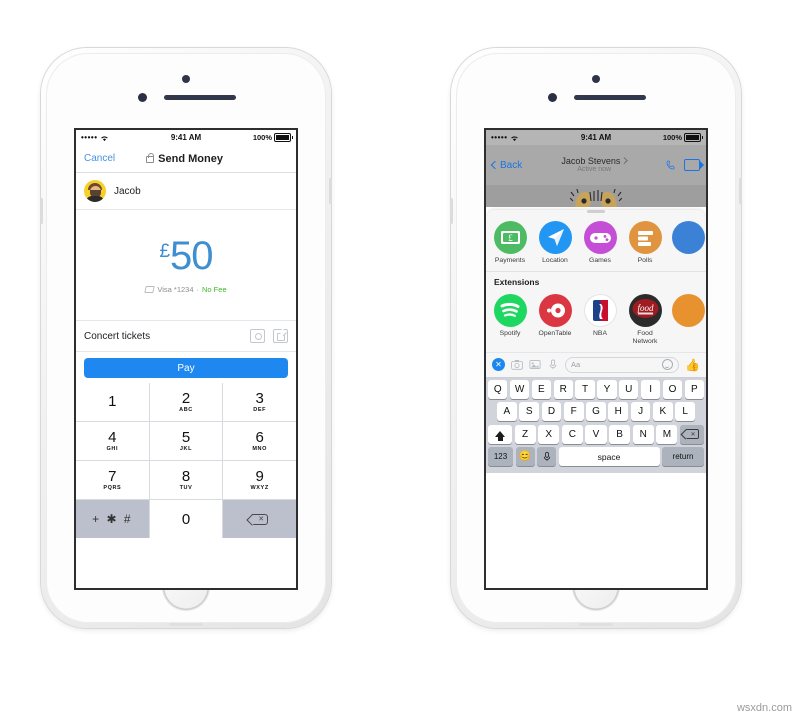  I want to click on thread-name: Jacob Stevens, so click(591, 160).